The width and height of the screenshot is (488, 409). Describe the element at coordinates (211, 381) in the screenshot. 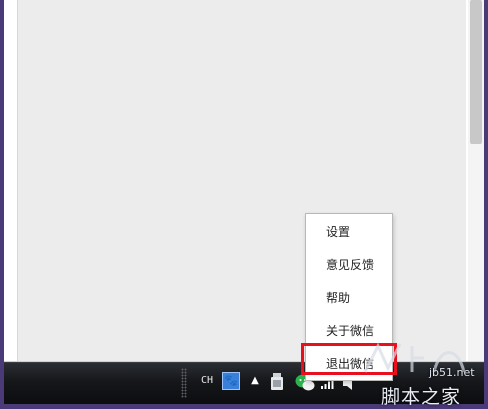

I see `language-indicator: CH` at that location.